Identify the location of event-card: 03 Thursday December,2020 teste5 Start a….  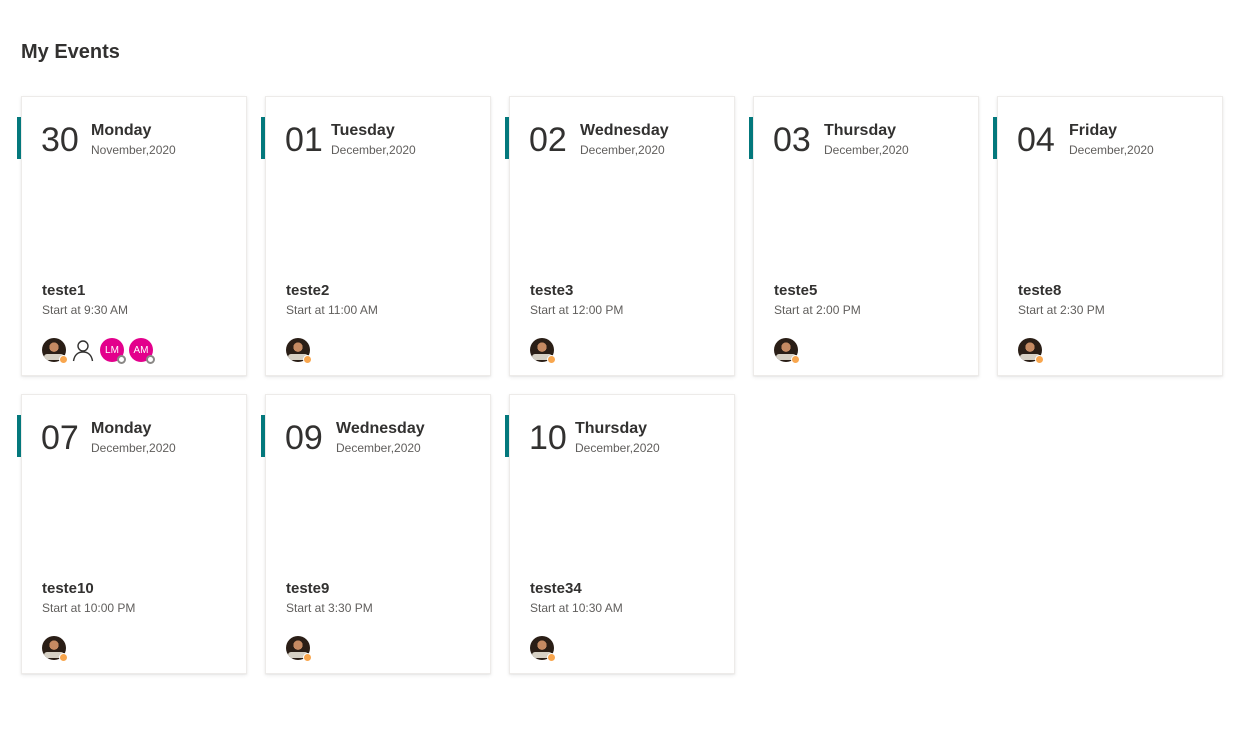
(864, 236).